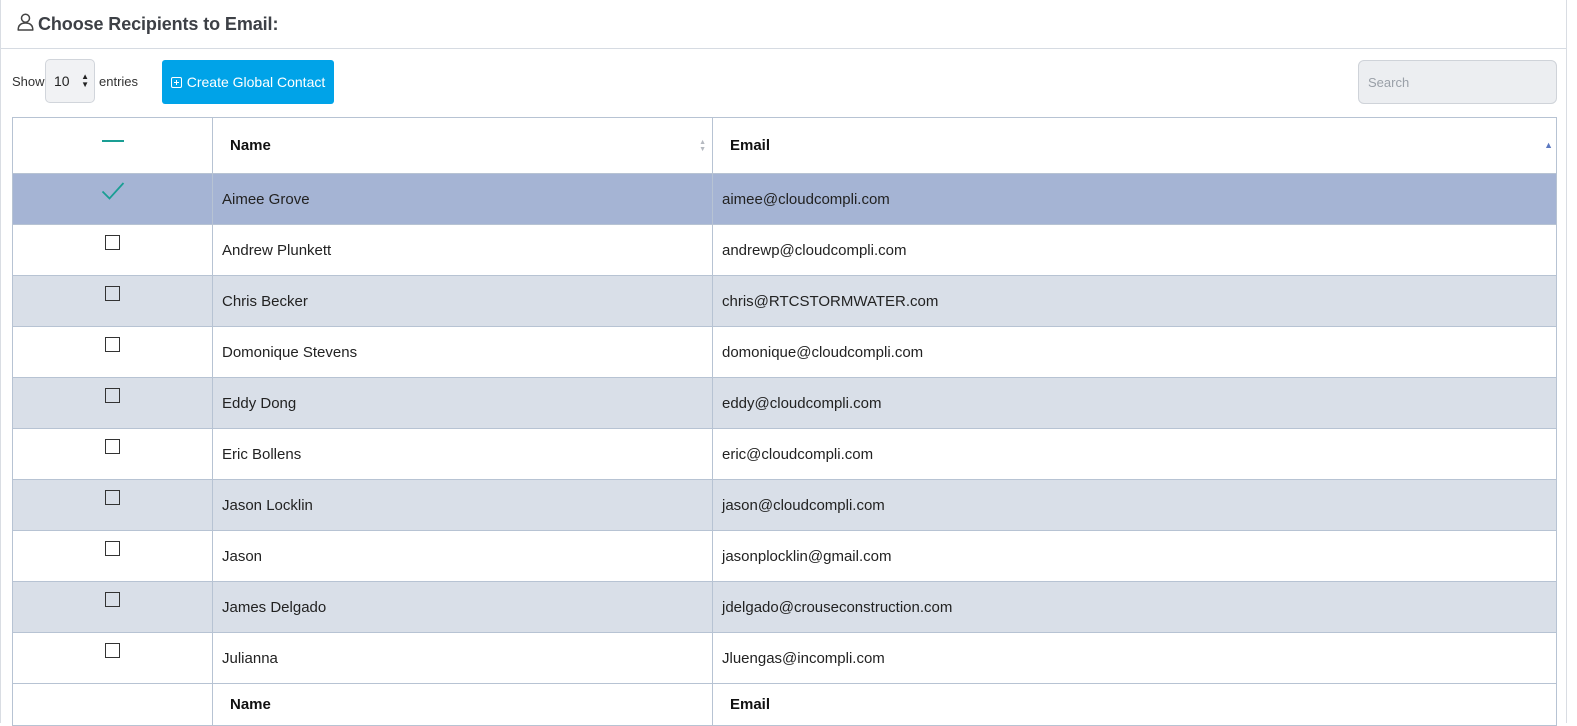  What do you see at coordinates (176, 82) in the screenshot?
I see `plus-square-icon` at bounding box center [176, 82].